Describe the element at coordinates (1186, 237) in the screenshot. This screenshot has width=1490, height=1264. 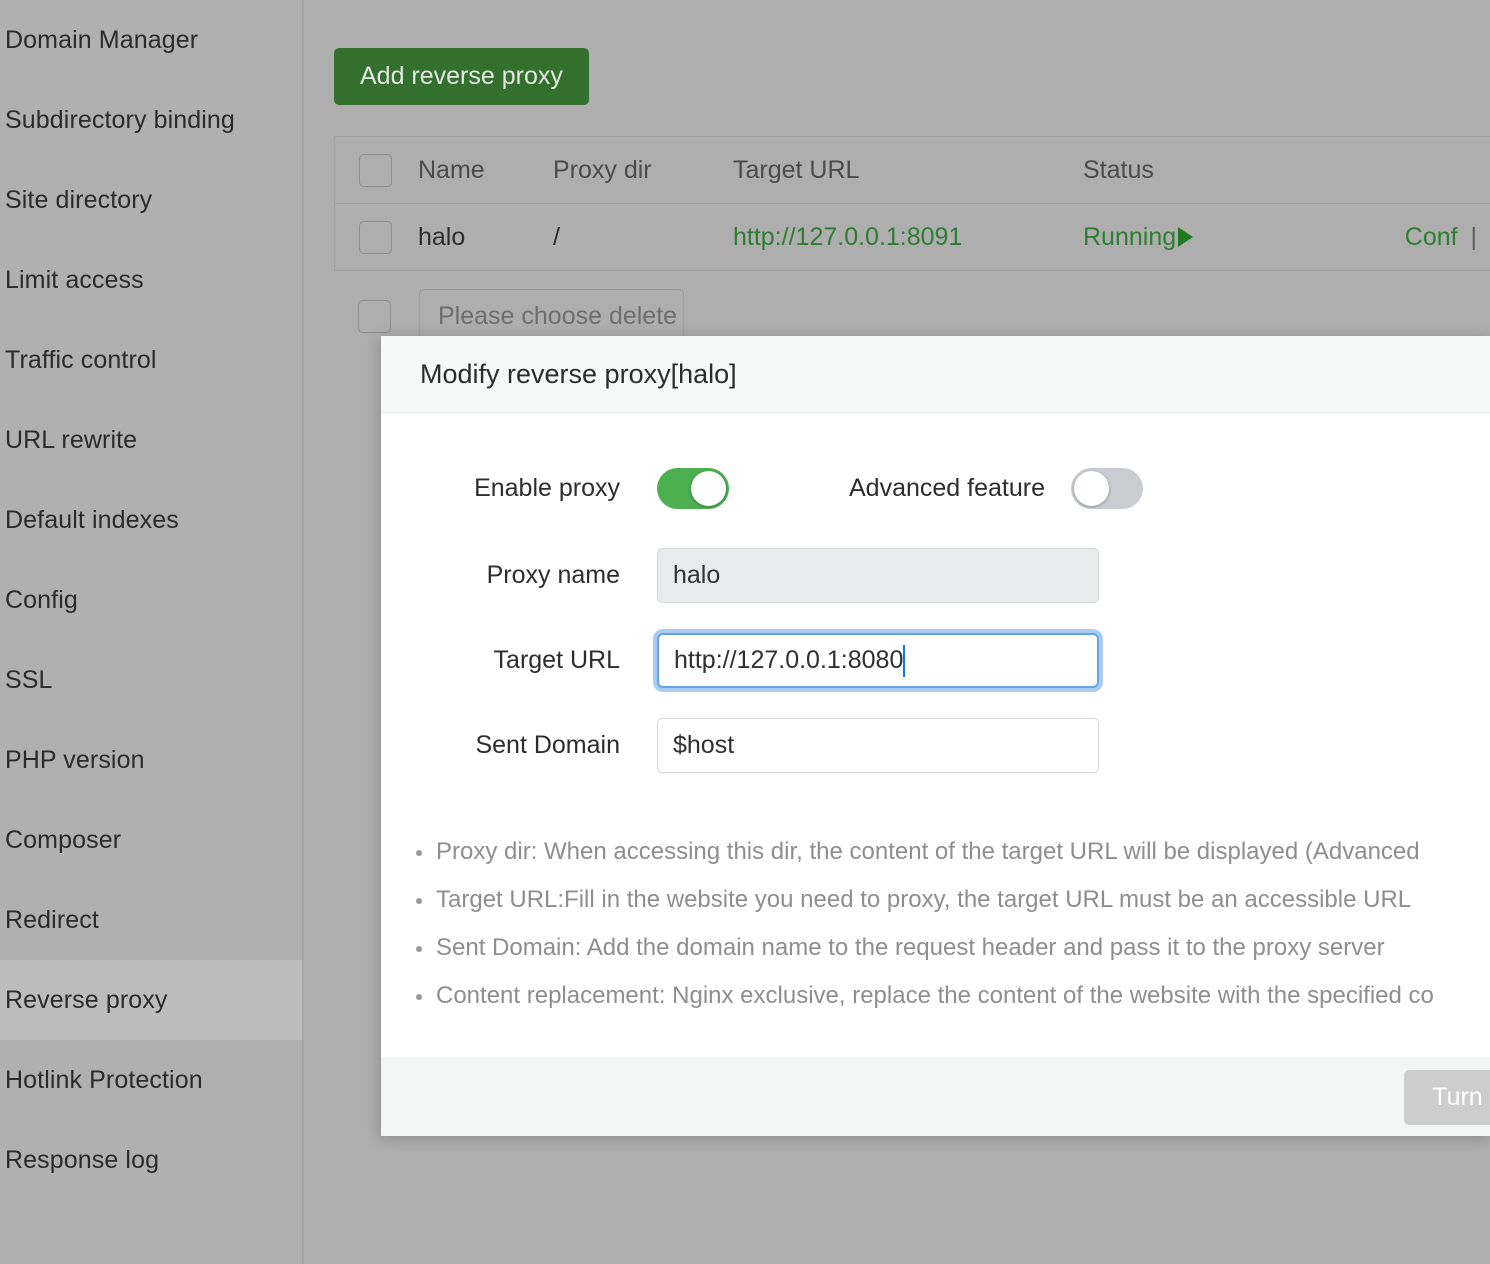
I see `play-icon` at that location.